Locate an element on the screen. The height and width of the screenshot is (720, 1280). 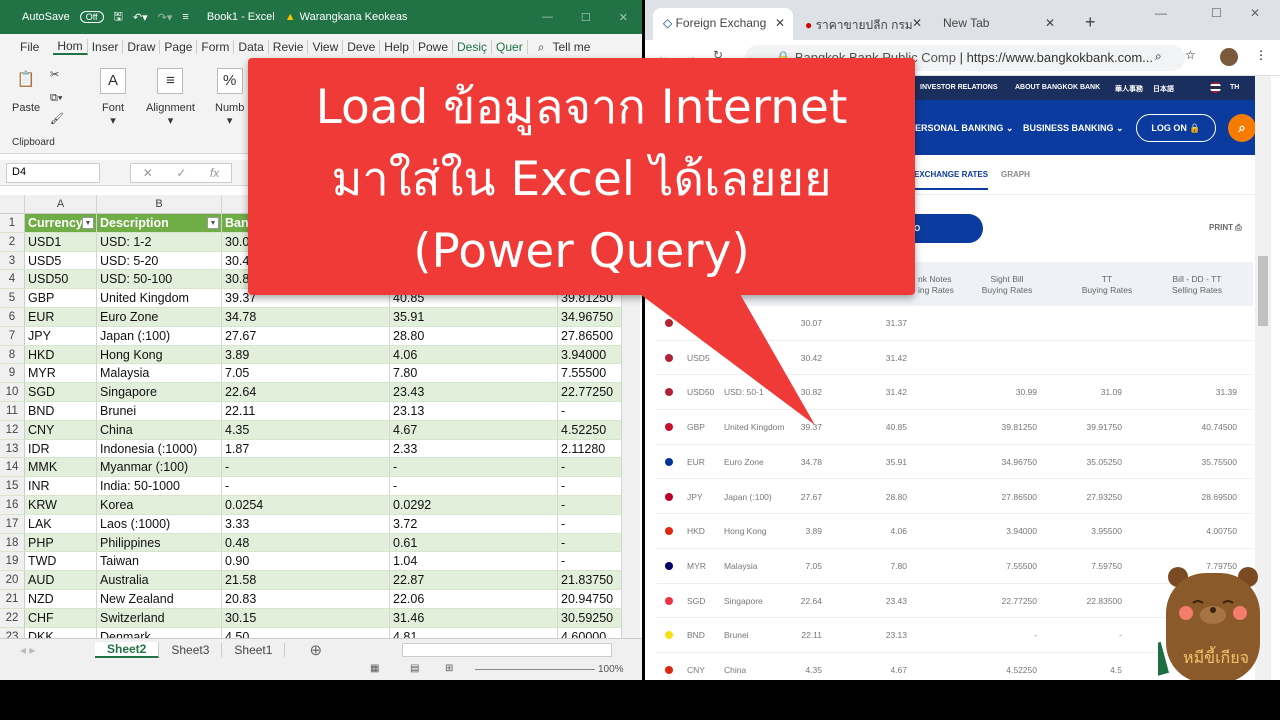
tab-design: Desiç is located at coordinates (473, 47).